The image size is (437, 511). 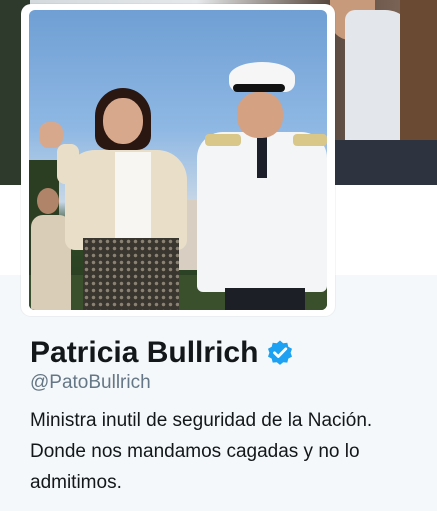 What do you see at coordinates (144, 353) in the screenshot?
I see `display-name: Patricia Bullrich` at bounding box center [144, 353].